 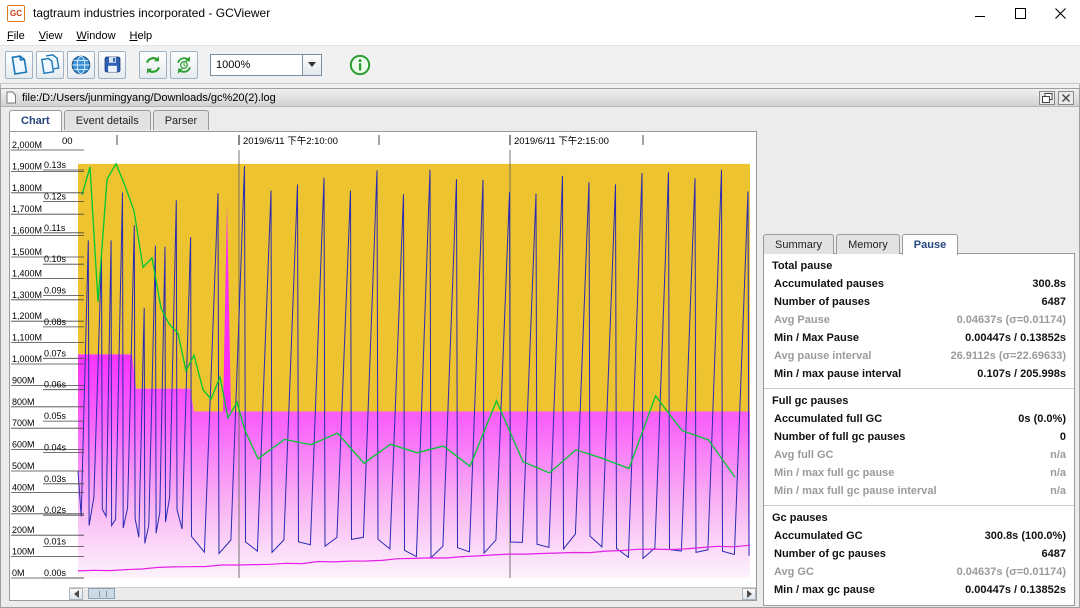 What do you see at coordinates (81, 64) in the screenshot?
I see `open-url-button` at bounding box center [81, 64].